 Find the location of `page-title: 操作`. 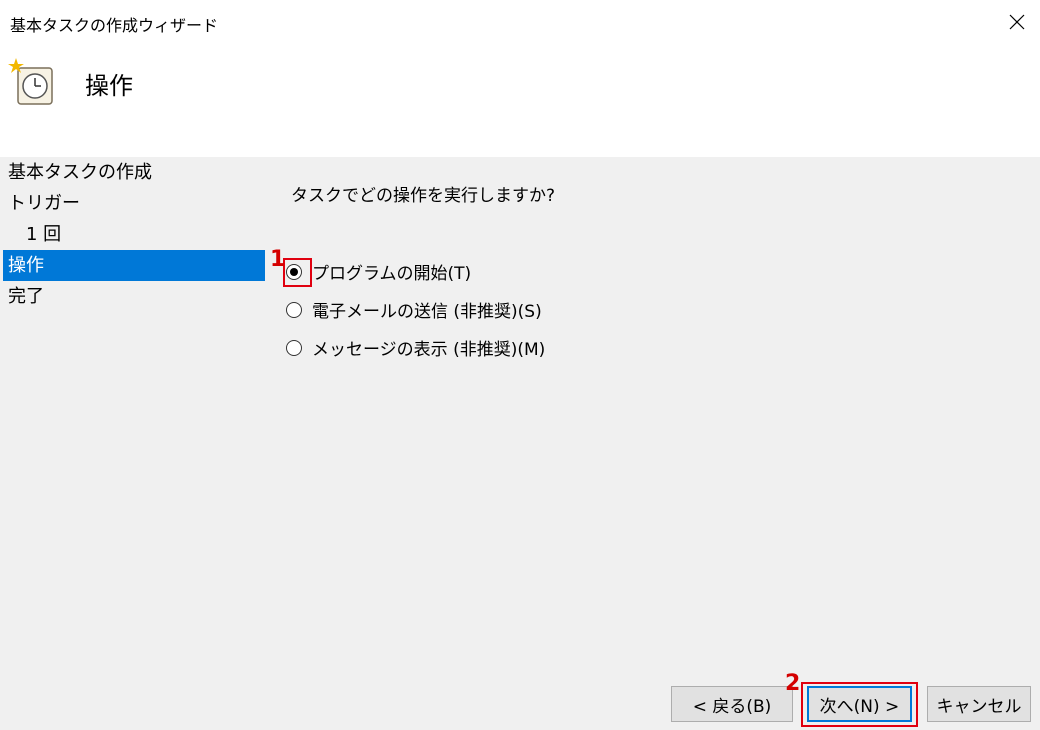

page-title: 操作 is located at coordinates (109, 86).